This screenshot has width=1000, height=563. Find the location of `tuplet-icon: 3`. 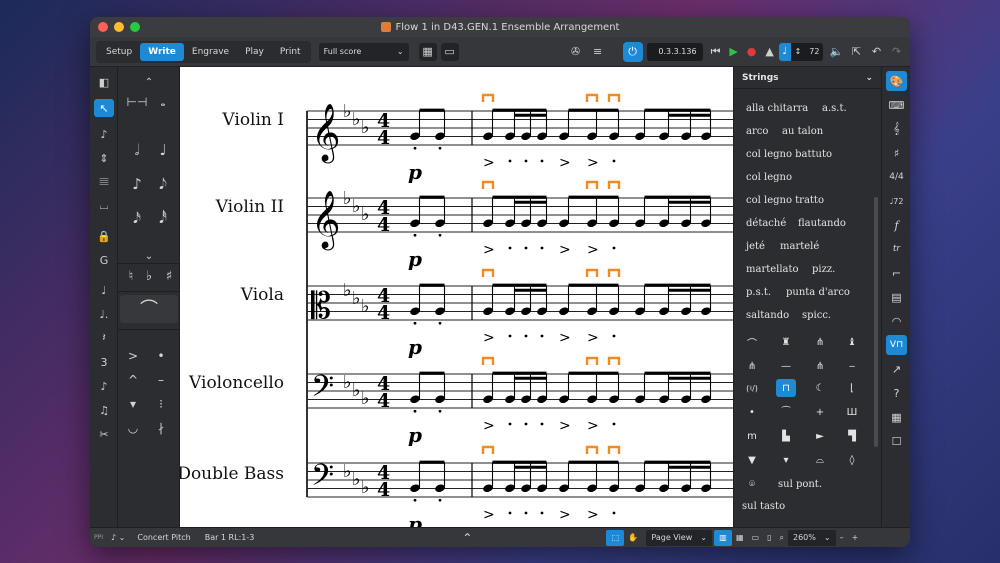

tuplet-icon: 3 is located at coordinates (104, 362).